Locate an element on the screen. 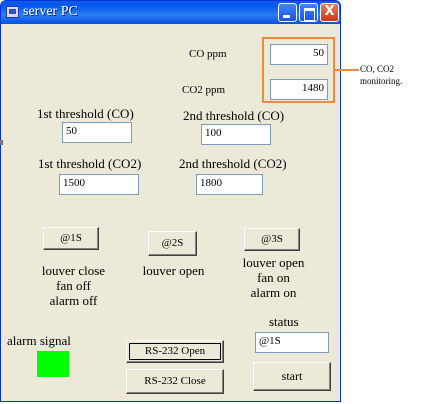 Image resolution: width=421 pixels, height=404 pixels. monitoring-highlight-box is located at coordinates (298, 70).